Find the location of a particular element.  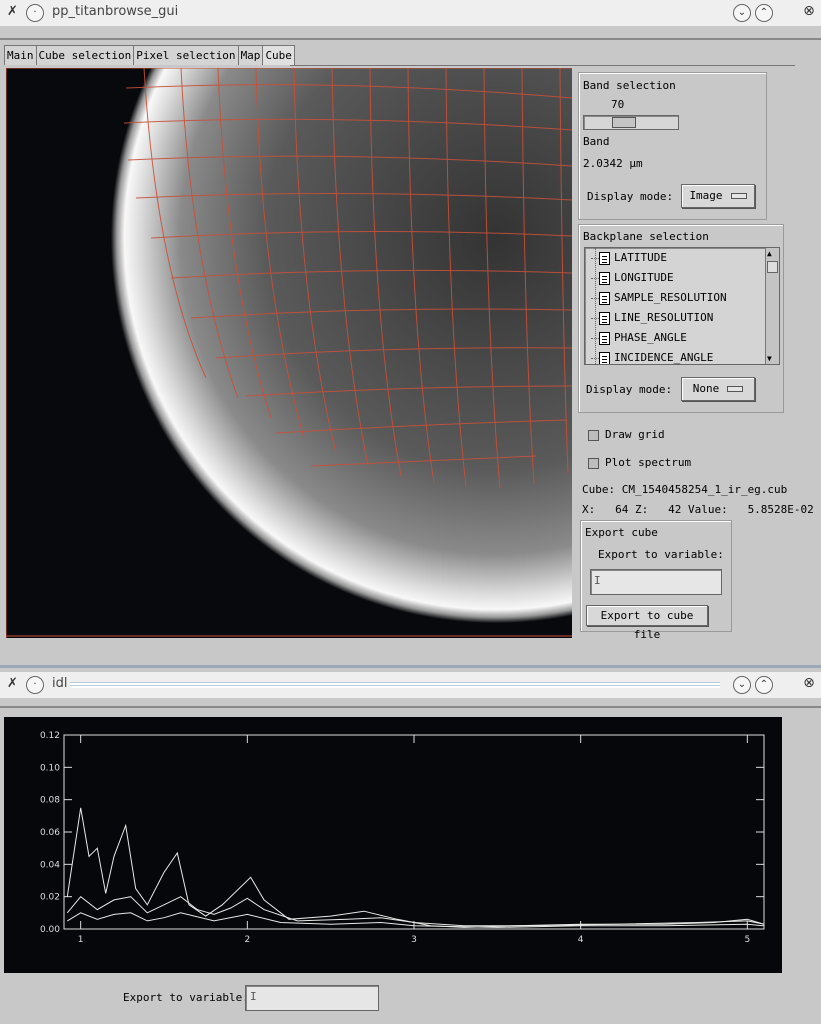

scrollbar: ▲ ▼ is located at coordinates (772, 306).